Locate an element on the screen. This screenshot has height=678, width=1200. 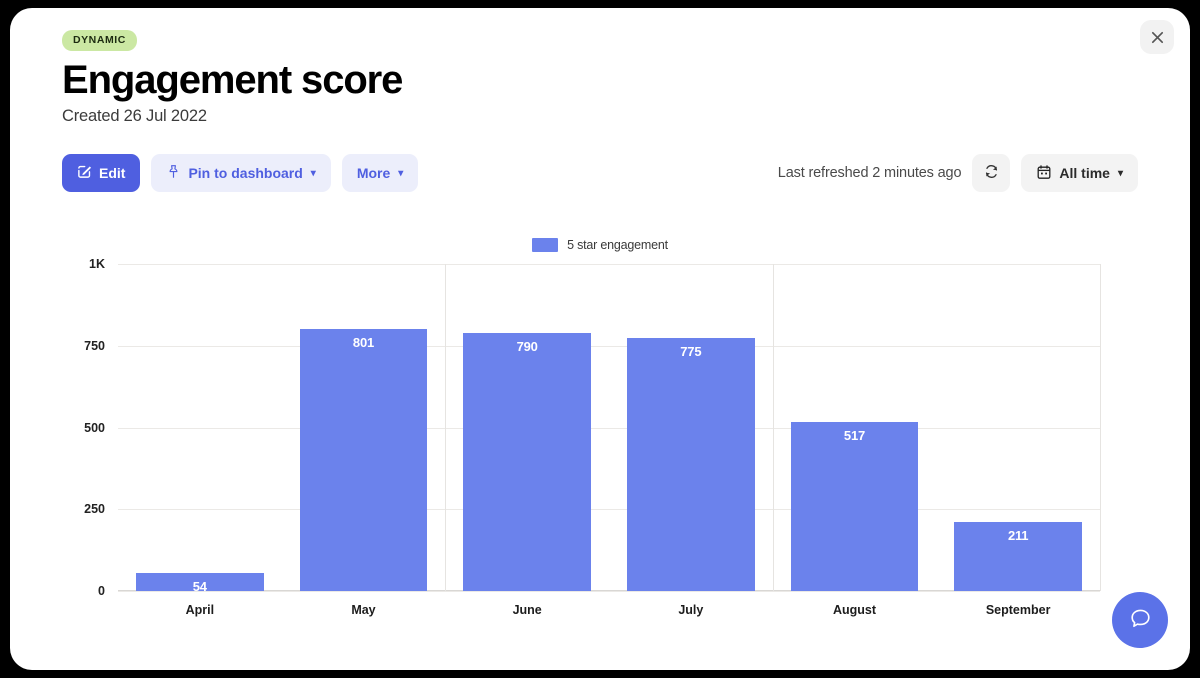
chat-support-button is located at coordinates (1140, 620).